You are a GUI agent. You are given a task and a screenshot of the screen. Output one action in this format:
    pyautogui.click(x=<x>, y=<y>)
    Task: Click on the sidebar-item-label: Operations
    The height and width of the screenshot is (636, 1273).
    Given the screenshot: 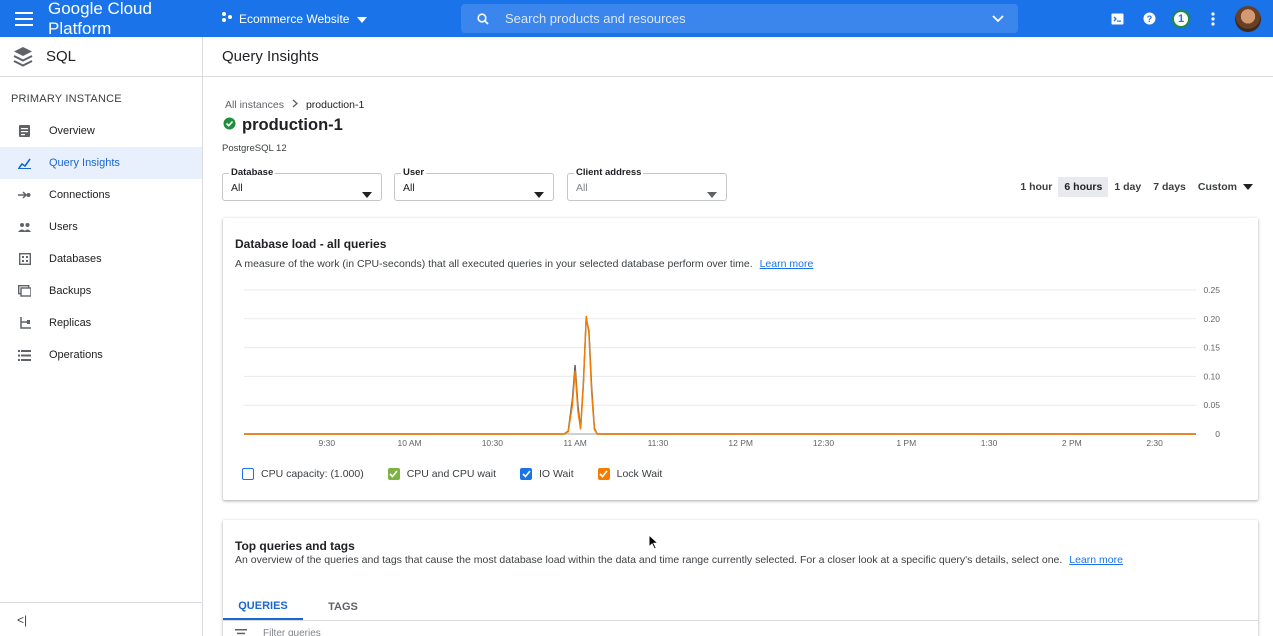 What is the action you would take?
    pyautogui.click(x=76, y=355)
    